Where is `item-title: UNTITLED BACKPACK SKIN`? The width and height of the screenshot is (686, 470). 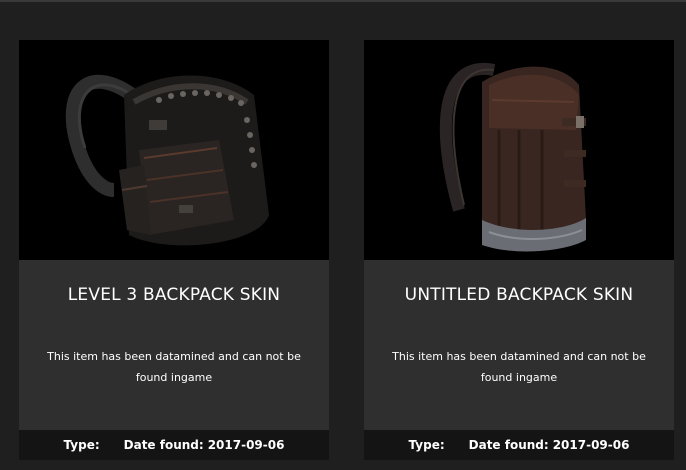
item-title: UNTITLED BACKPACK SKIN is located at coordinates (519, 295).